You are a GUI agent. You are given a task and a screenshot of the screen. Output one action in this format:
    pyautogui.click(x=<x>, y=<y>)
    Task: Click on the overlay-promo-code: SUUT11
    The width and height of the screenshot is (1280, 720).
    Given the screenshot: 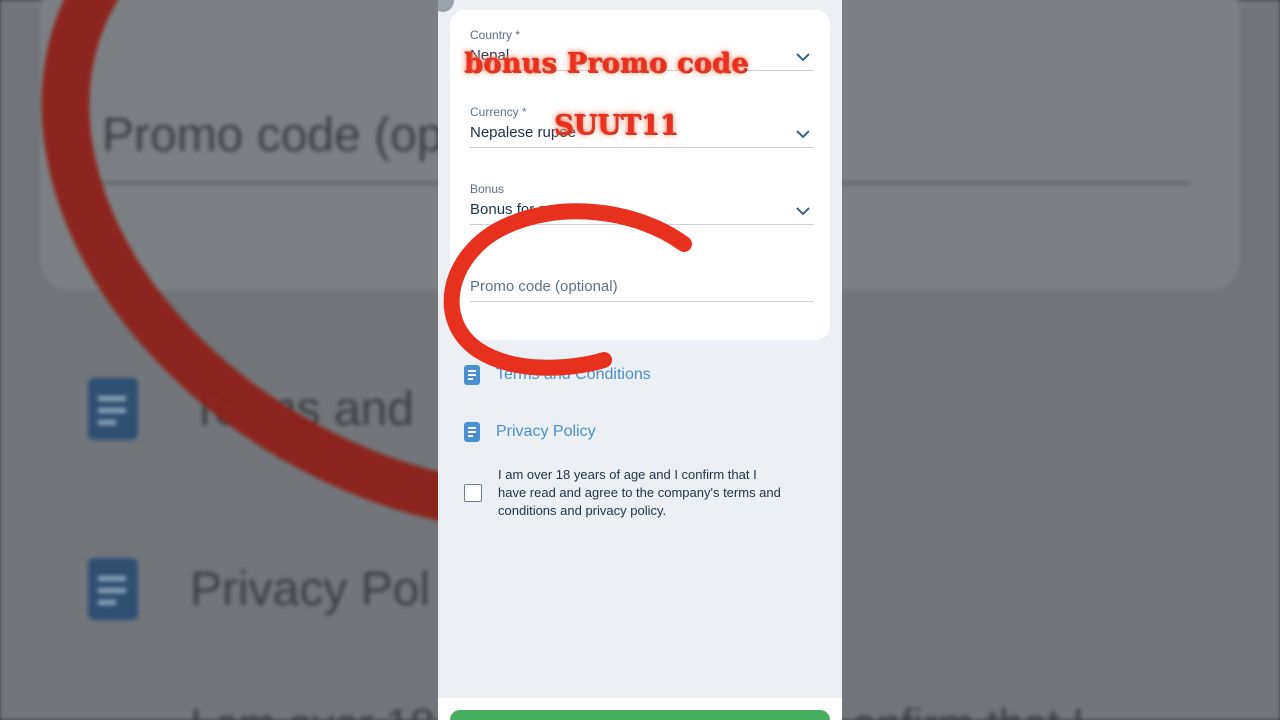 What is the action you would take?
    pyautogui.click(x=616, y=125)
    